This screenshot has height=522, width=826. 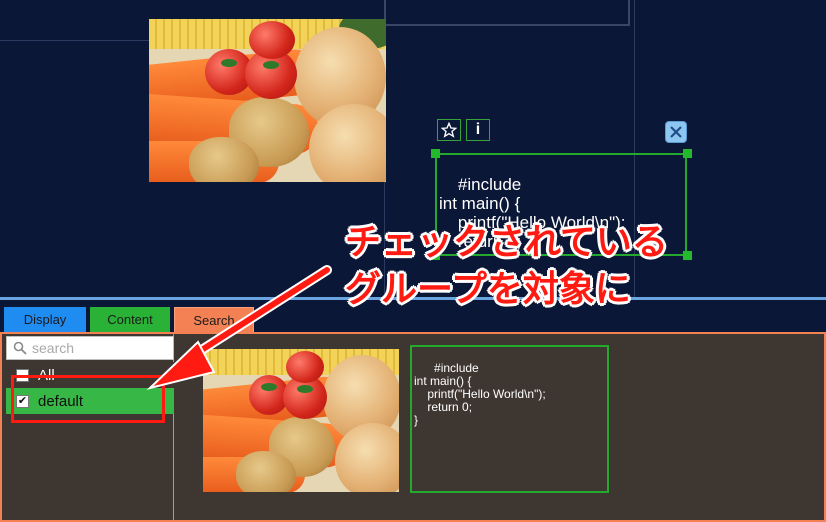 I want to click on annotation-line-1: チェックされている, so click(x=506, y=242).